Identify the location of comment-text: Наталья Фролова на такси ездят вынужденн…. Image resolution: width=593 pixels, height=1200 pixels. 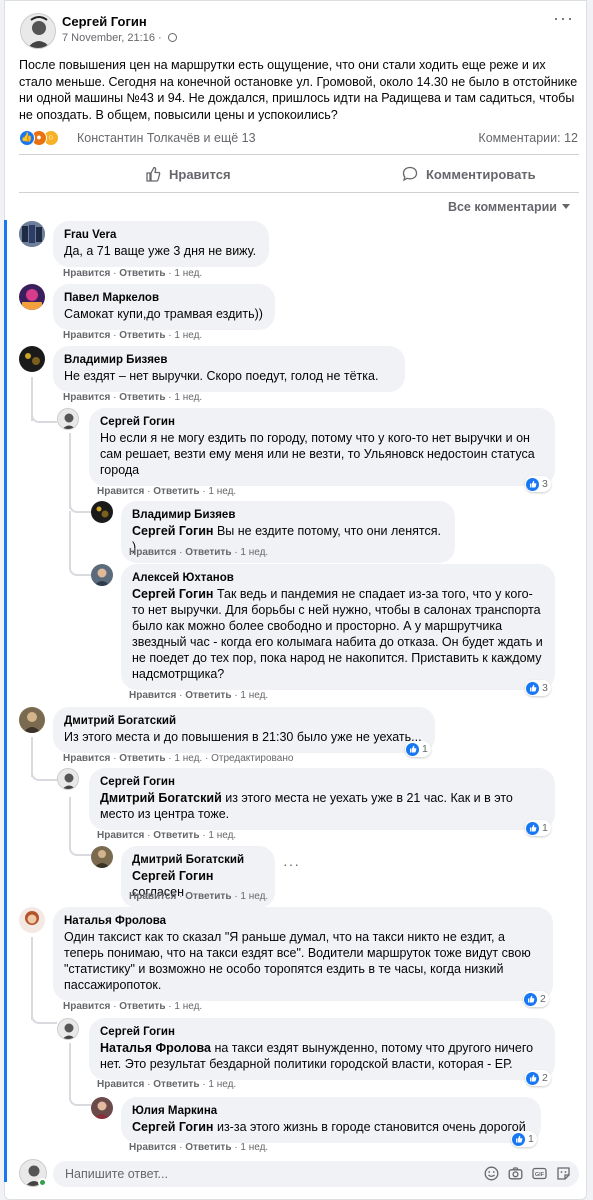
(322, 1056).